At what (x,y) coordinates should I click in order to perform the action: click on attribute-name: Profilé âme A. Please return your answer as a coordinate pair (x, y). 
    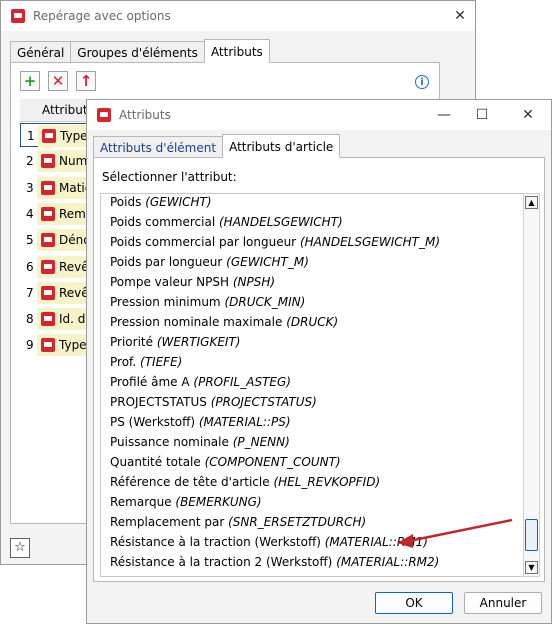
    Looking at the image, I should click on (150, 382).